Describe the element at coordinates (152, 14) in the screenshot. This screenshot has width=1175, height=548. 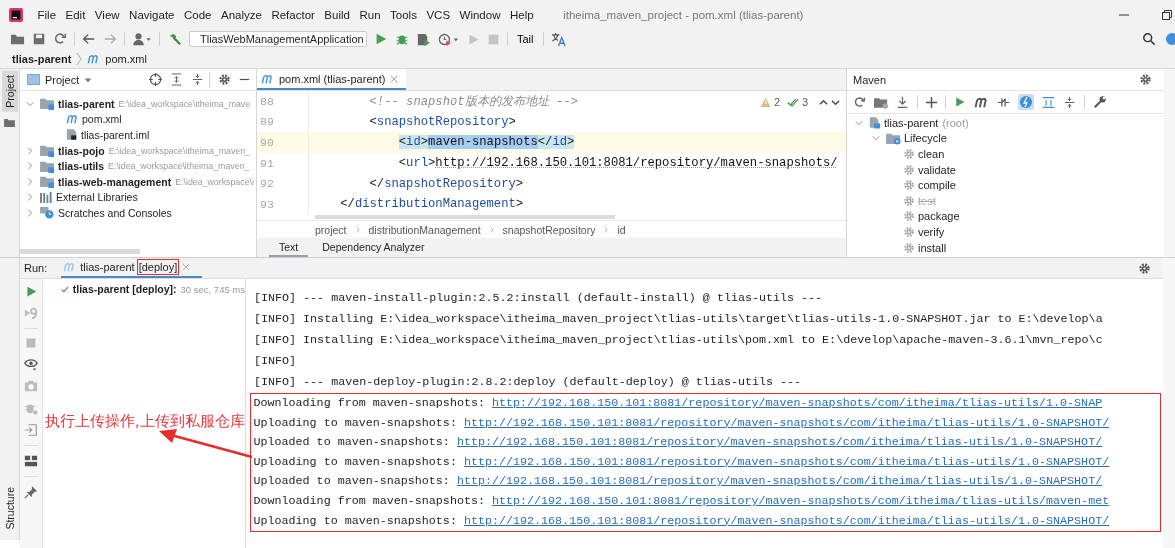
I see `menu-item: Navigate` at that location.